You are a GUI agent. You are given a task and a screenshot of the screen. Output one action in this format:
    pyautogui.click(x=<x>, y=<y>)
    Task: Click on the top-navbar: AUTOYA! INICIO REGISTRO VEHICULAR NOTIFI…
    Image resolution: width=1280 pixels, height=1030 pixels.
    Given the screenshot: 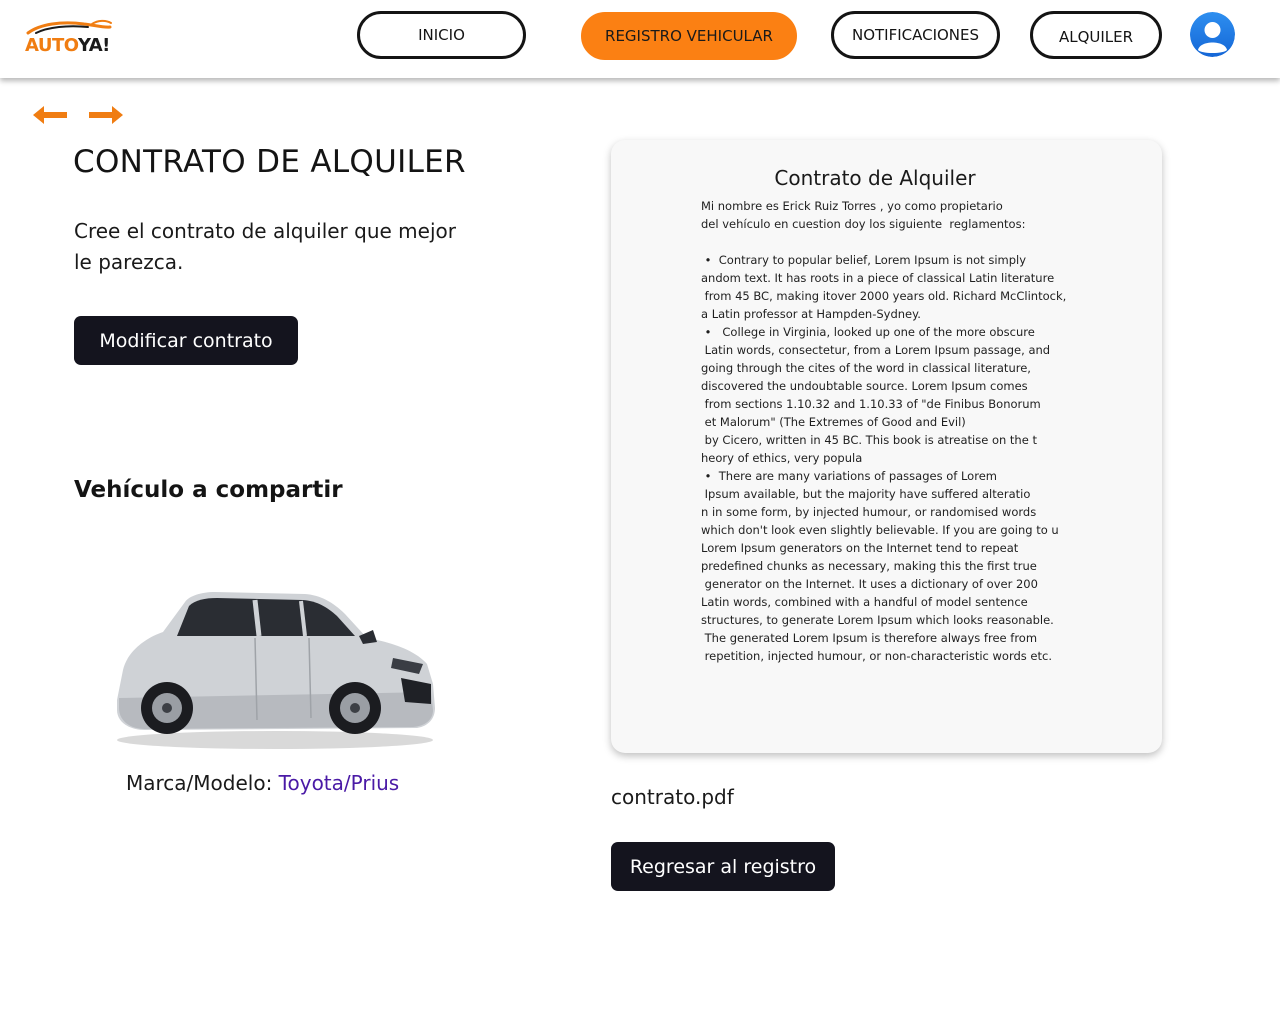 What is the action you would take?
    pyautogui.click(x=640, y=39)
    